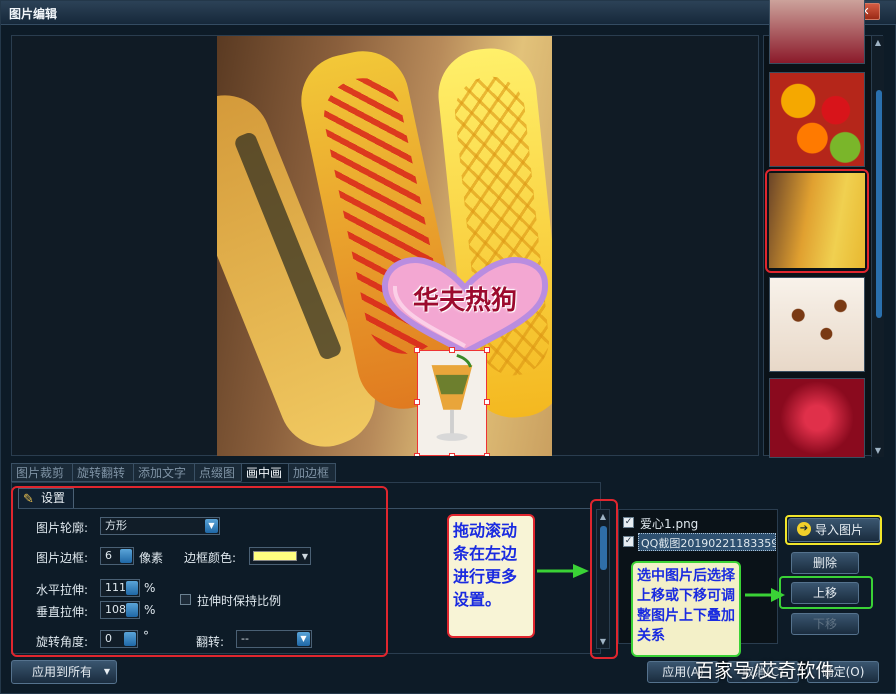 The height and width of the screenshot is (694, 896). What do you see at coordinates (42, 472) in the screenshot?
I see `tab-crop: 图片裁剪` at bounding box center [42, 472].